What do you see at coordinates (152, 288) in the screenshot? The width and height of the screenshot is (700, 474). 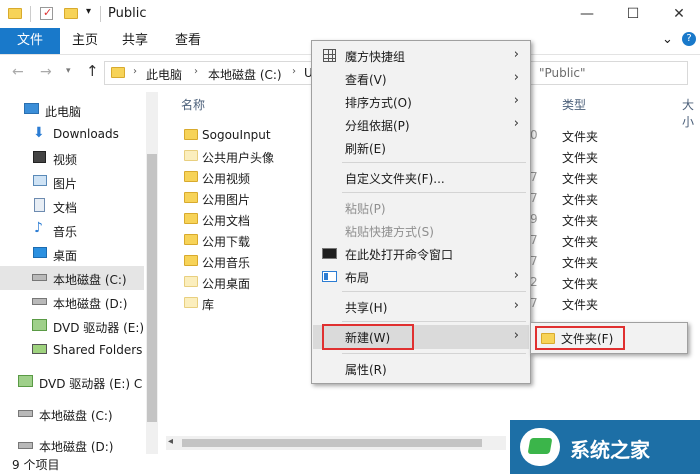 I see `nav-scrollbar-thumb` at bounding box center [152, 288].